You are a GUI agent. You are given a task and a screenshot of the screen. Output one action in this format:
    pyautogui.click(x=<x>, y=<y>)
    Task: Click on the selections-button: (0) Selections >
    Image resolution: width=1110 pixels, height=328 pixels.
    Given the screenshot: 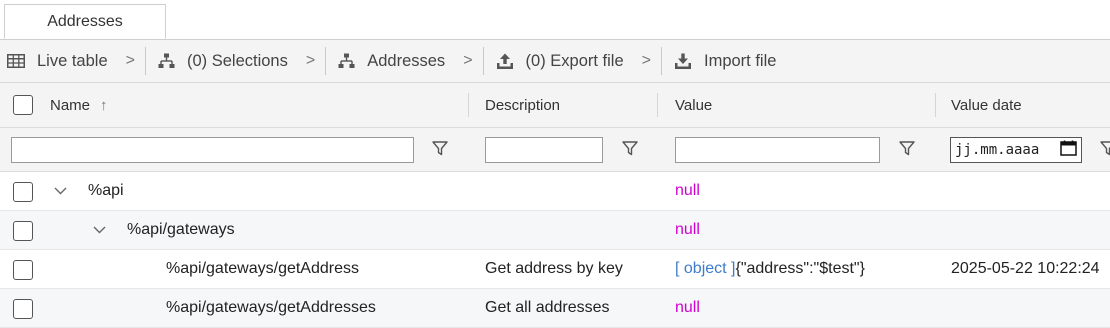 What is the action you would take?
    pyautogui.click(x=235, y=61)
    